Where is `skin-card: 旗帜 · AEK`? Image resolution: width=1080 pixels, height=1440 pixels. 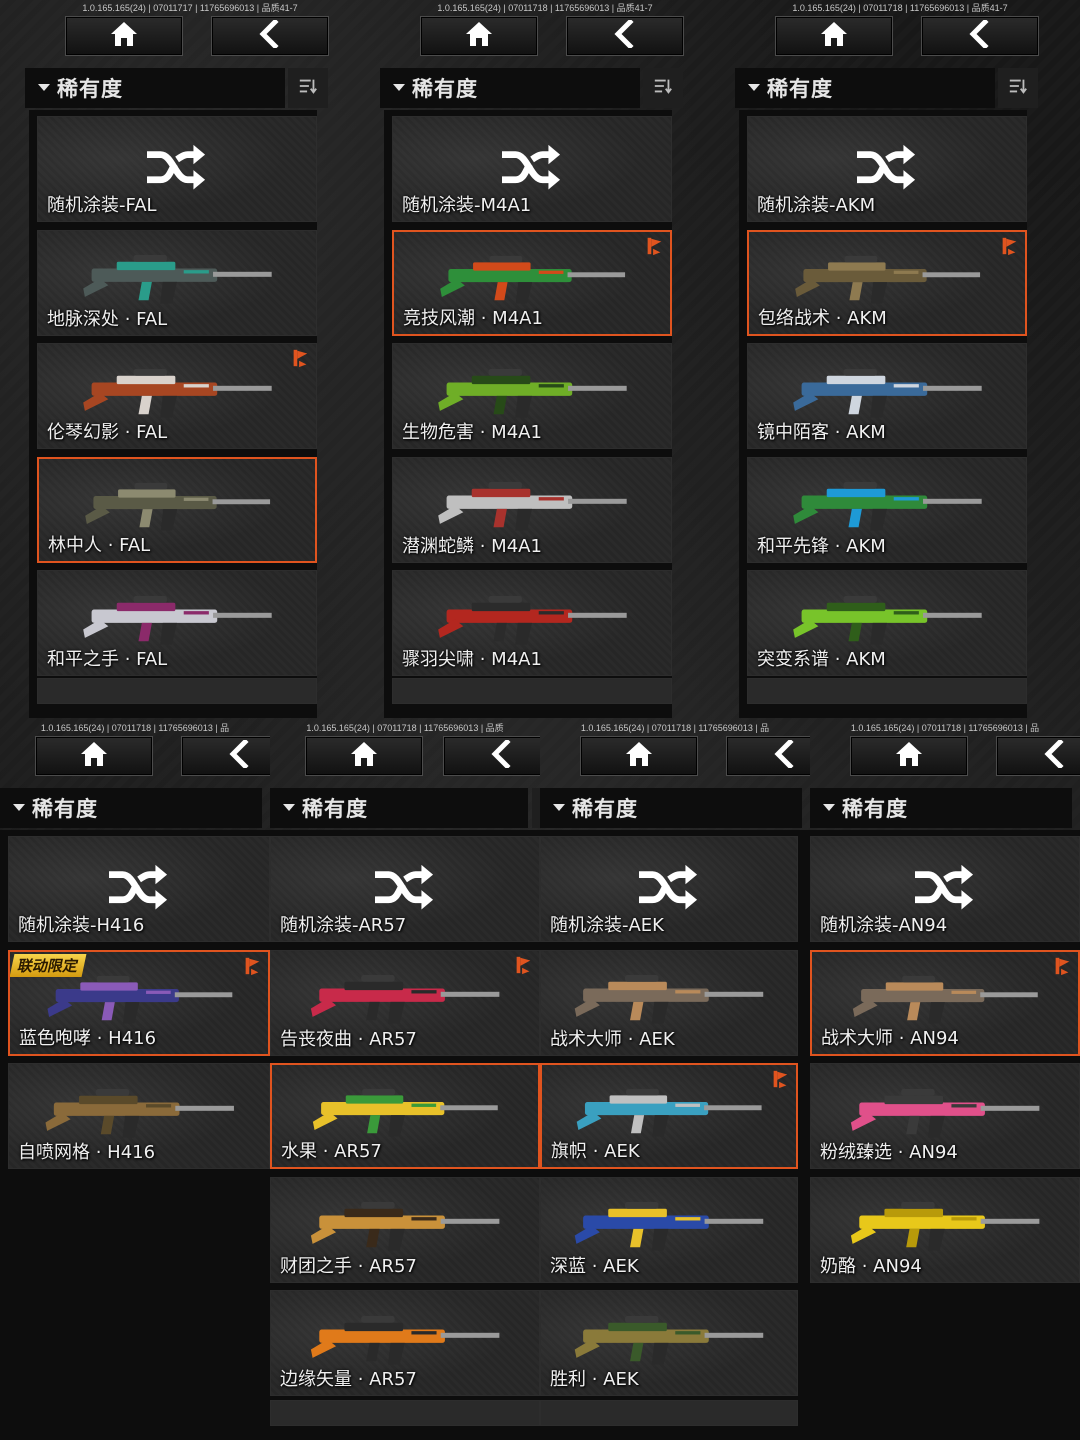 skin-card: 旗帜 · AEK is located at coordinates (669, 1116).